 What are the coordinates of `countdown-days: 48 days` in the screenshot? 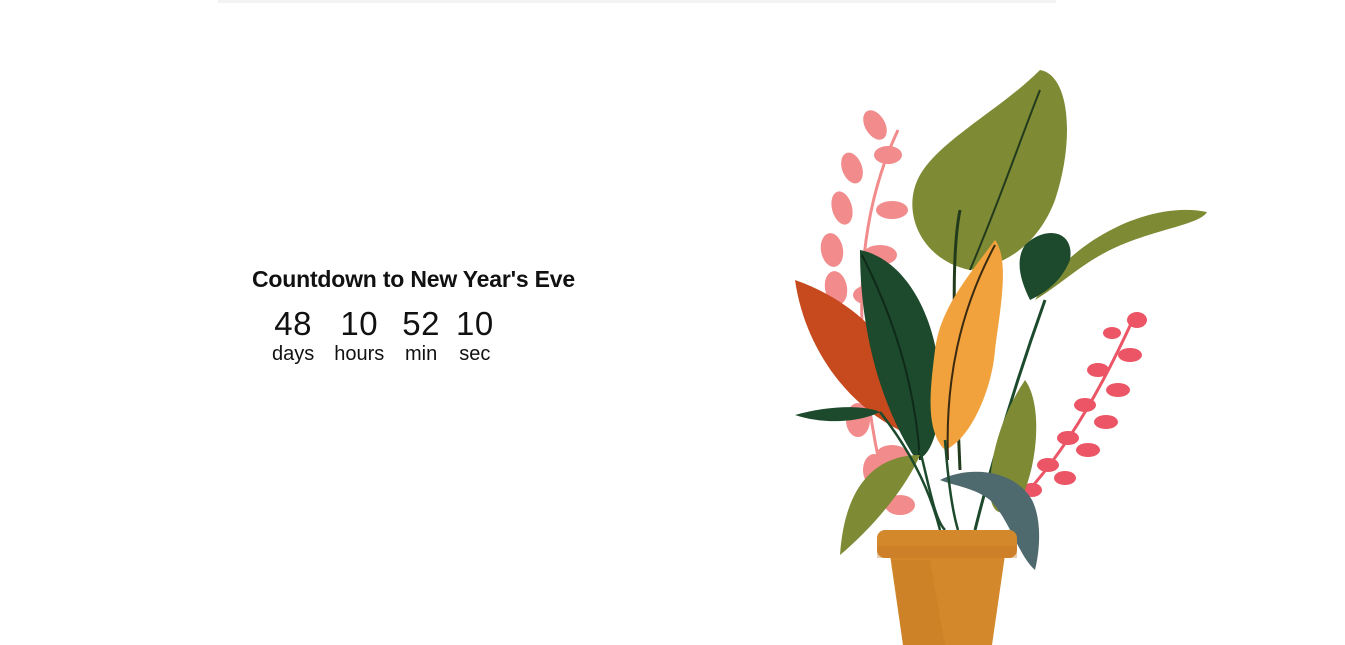 It's located at (293, 336).